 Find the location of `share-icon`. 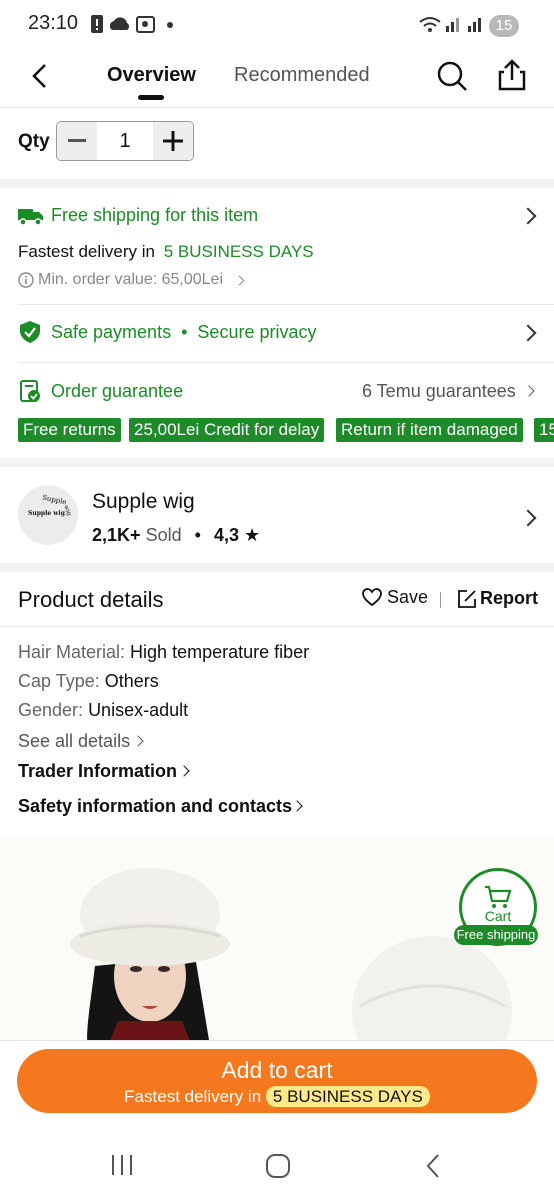

share-icon is located at coordinates (512, 75).